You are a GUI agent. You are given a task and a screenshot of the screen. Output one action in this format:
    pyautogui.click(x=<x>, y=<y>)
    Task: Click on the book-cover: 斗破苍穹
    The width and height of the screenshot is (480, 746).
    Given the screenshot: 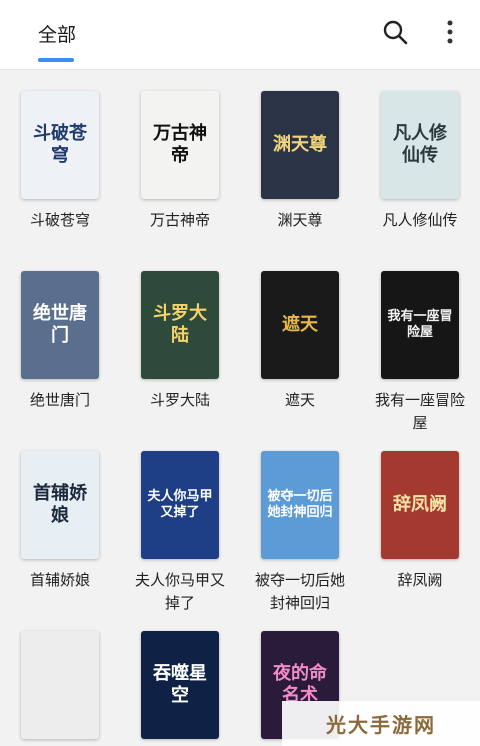 What is the action you would take?
    pyautogui.click(x=60, y=145)
    